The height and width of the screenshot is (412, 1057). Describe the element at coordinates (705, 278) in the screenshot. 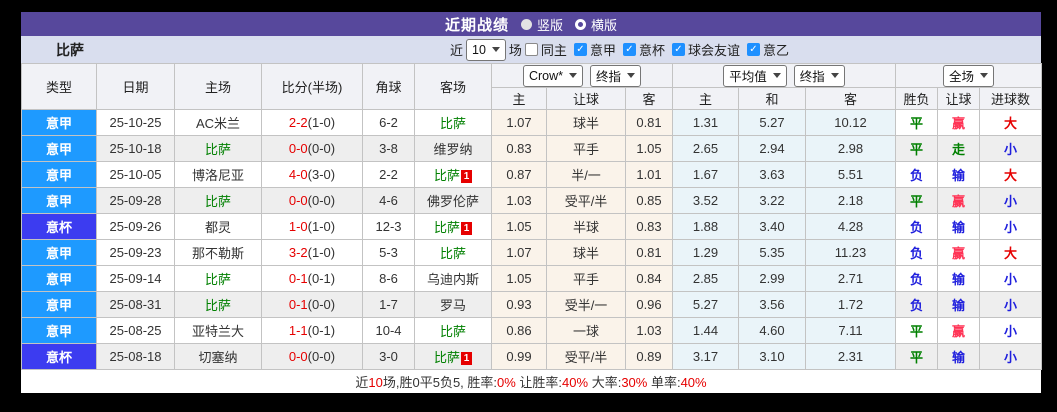

I see `avg-home-cell: 2.85` at that location.